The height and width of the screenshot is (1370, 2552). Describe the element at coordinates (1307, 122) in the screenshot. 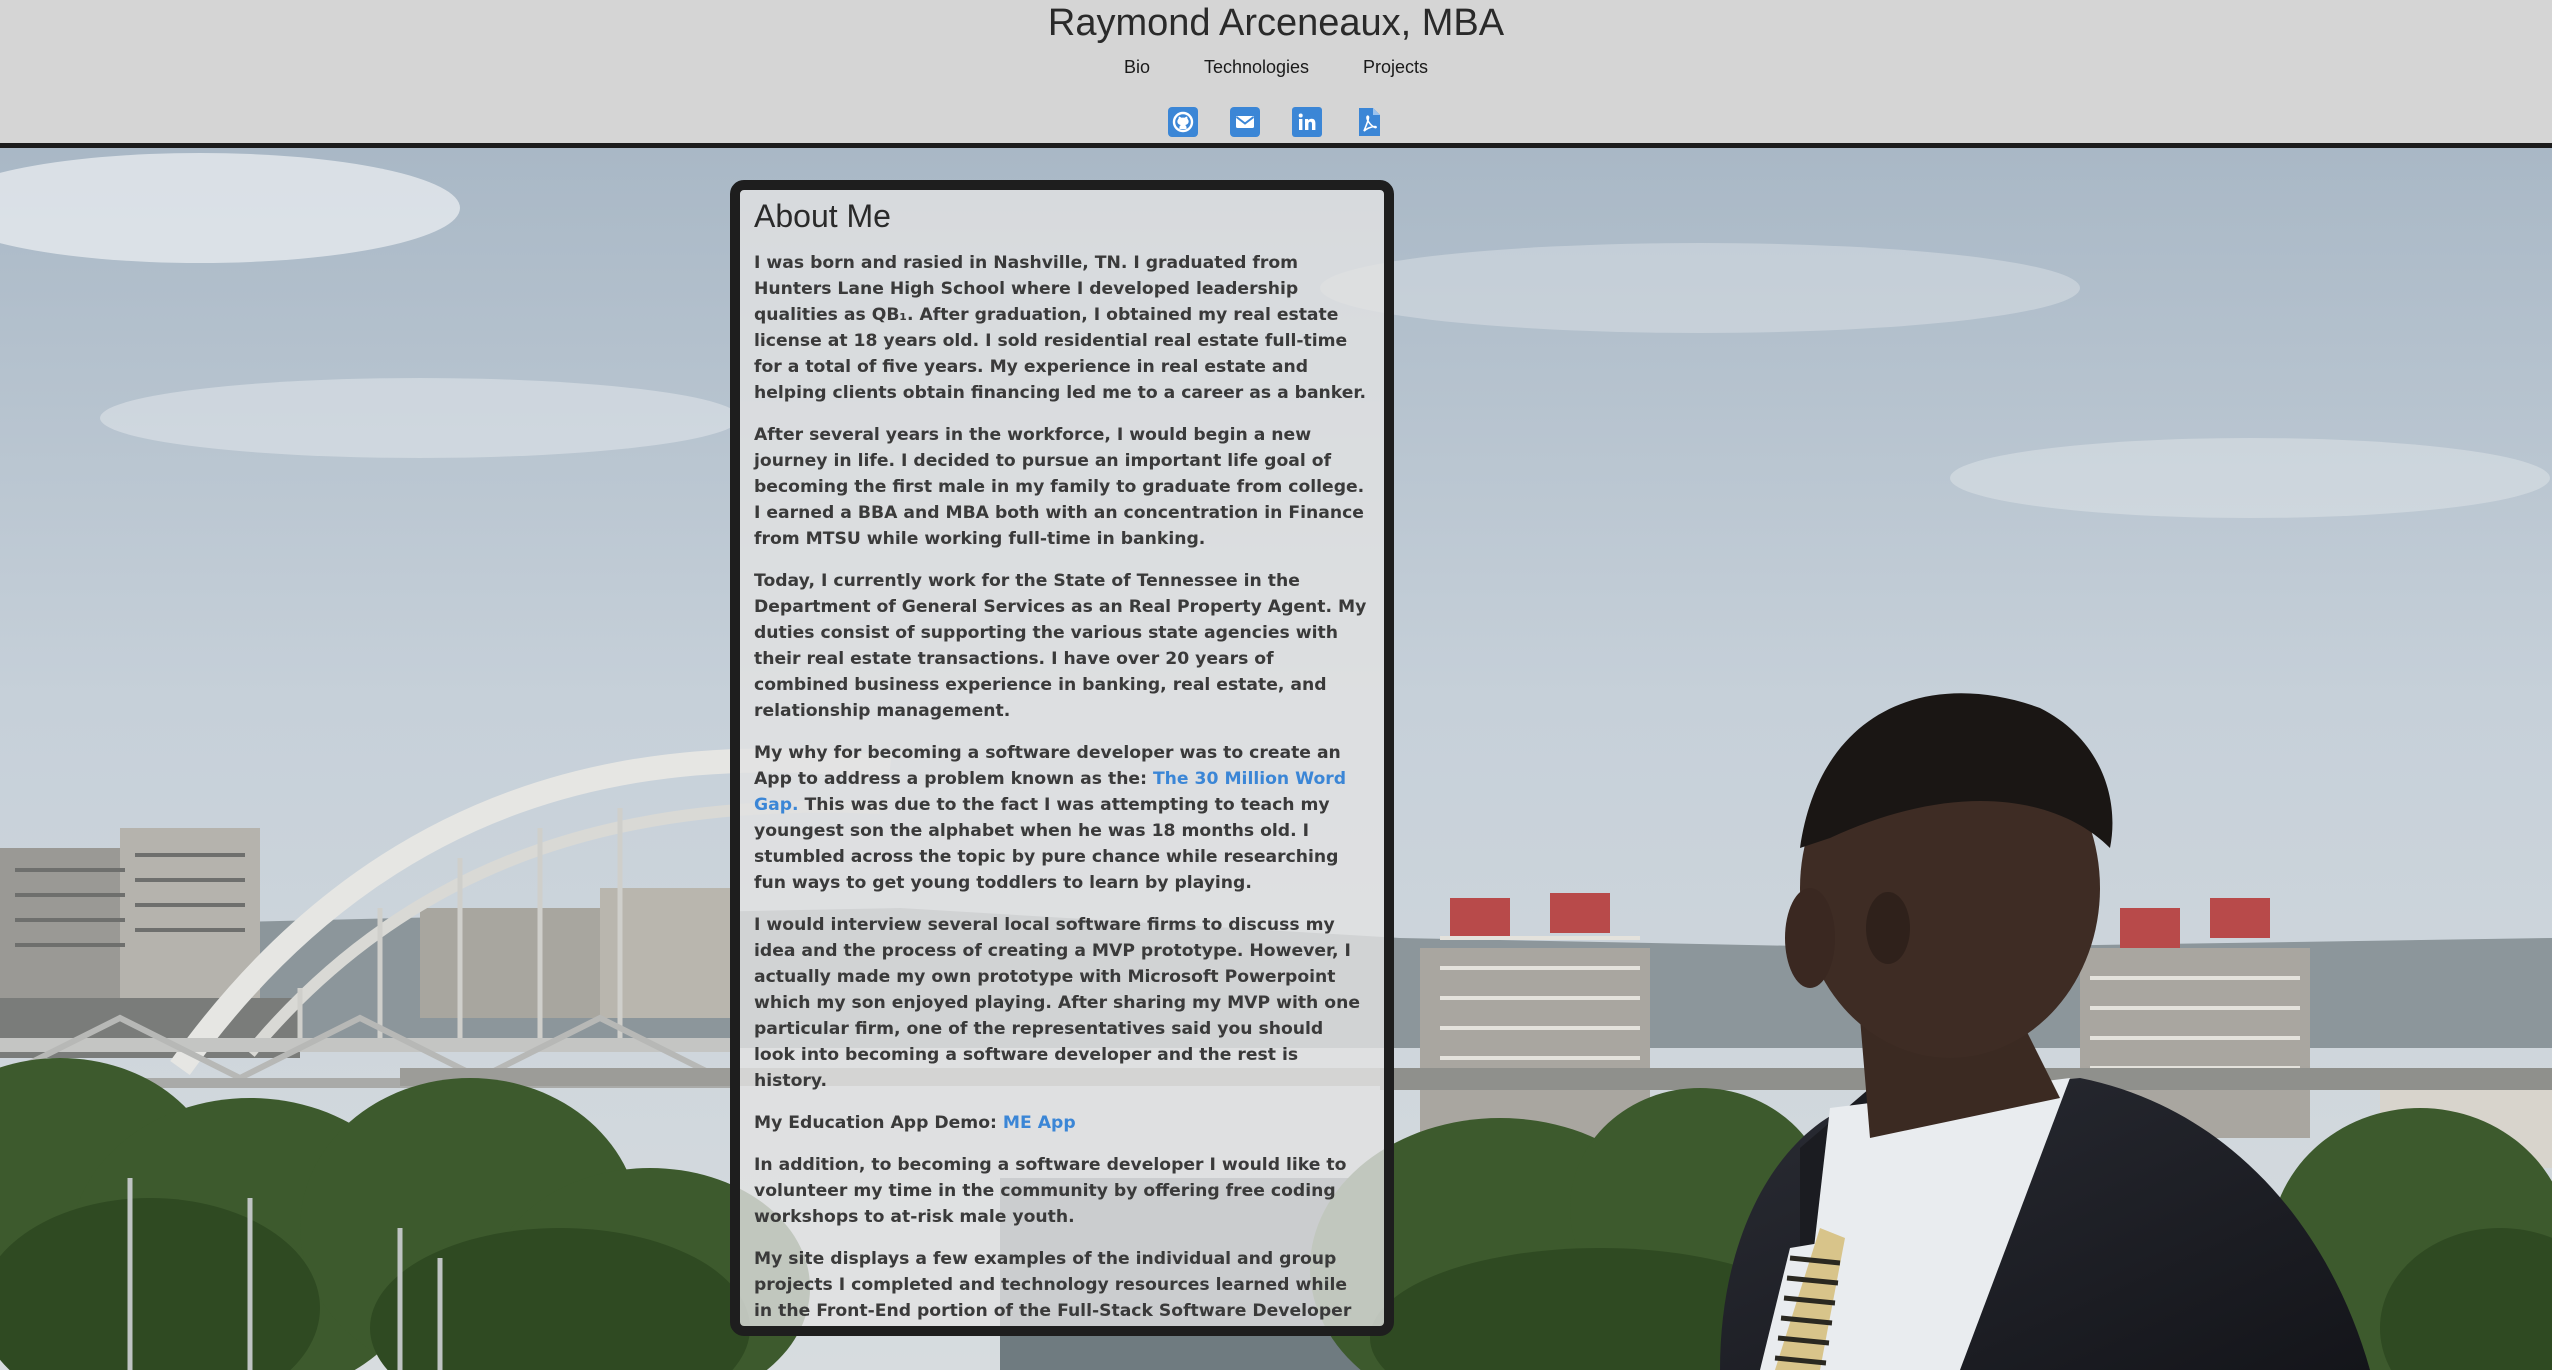

I see `linkedin-icon` at that location.